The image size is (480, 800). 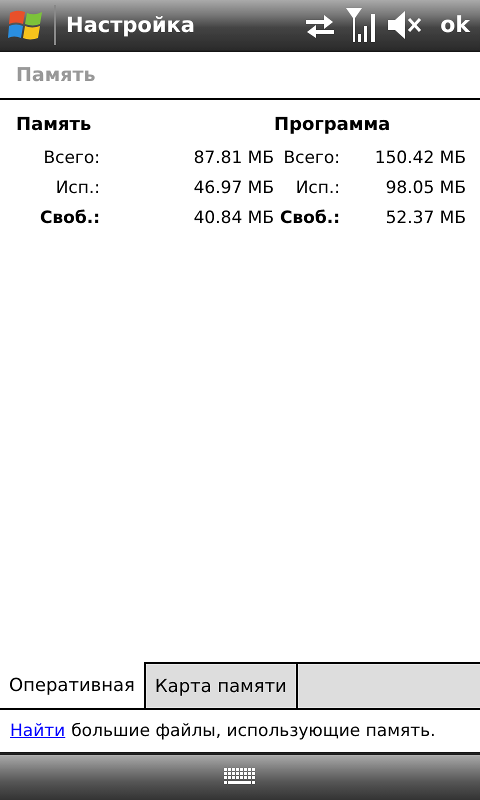 What do you see at coordinates (426, 218) in the screenshot?
I see `stat-value: 52.37 МБ` at bounding box center [426, 218].